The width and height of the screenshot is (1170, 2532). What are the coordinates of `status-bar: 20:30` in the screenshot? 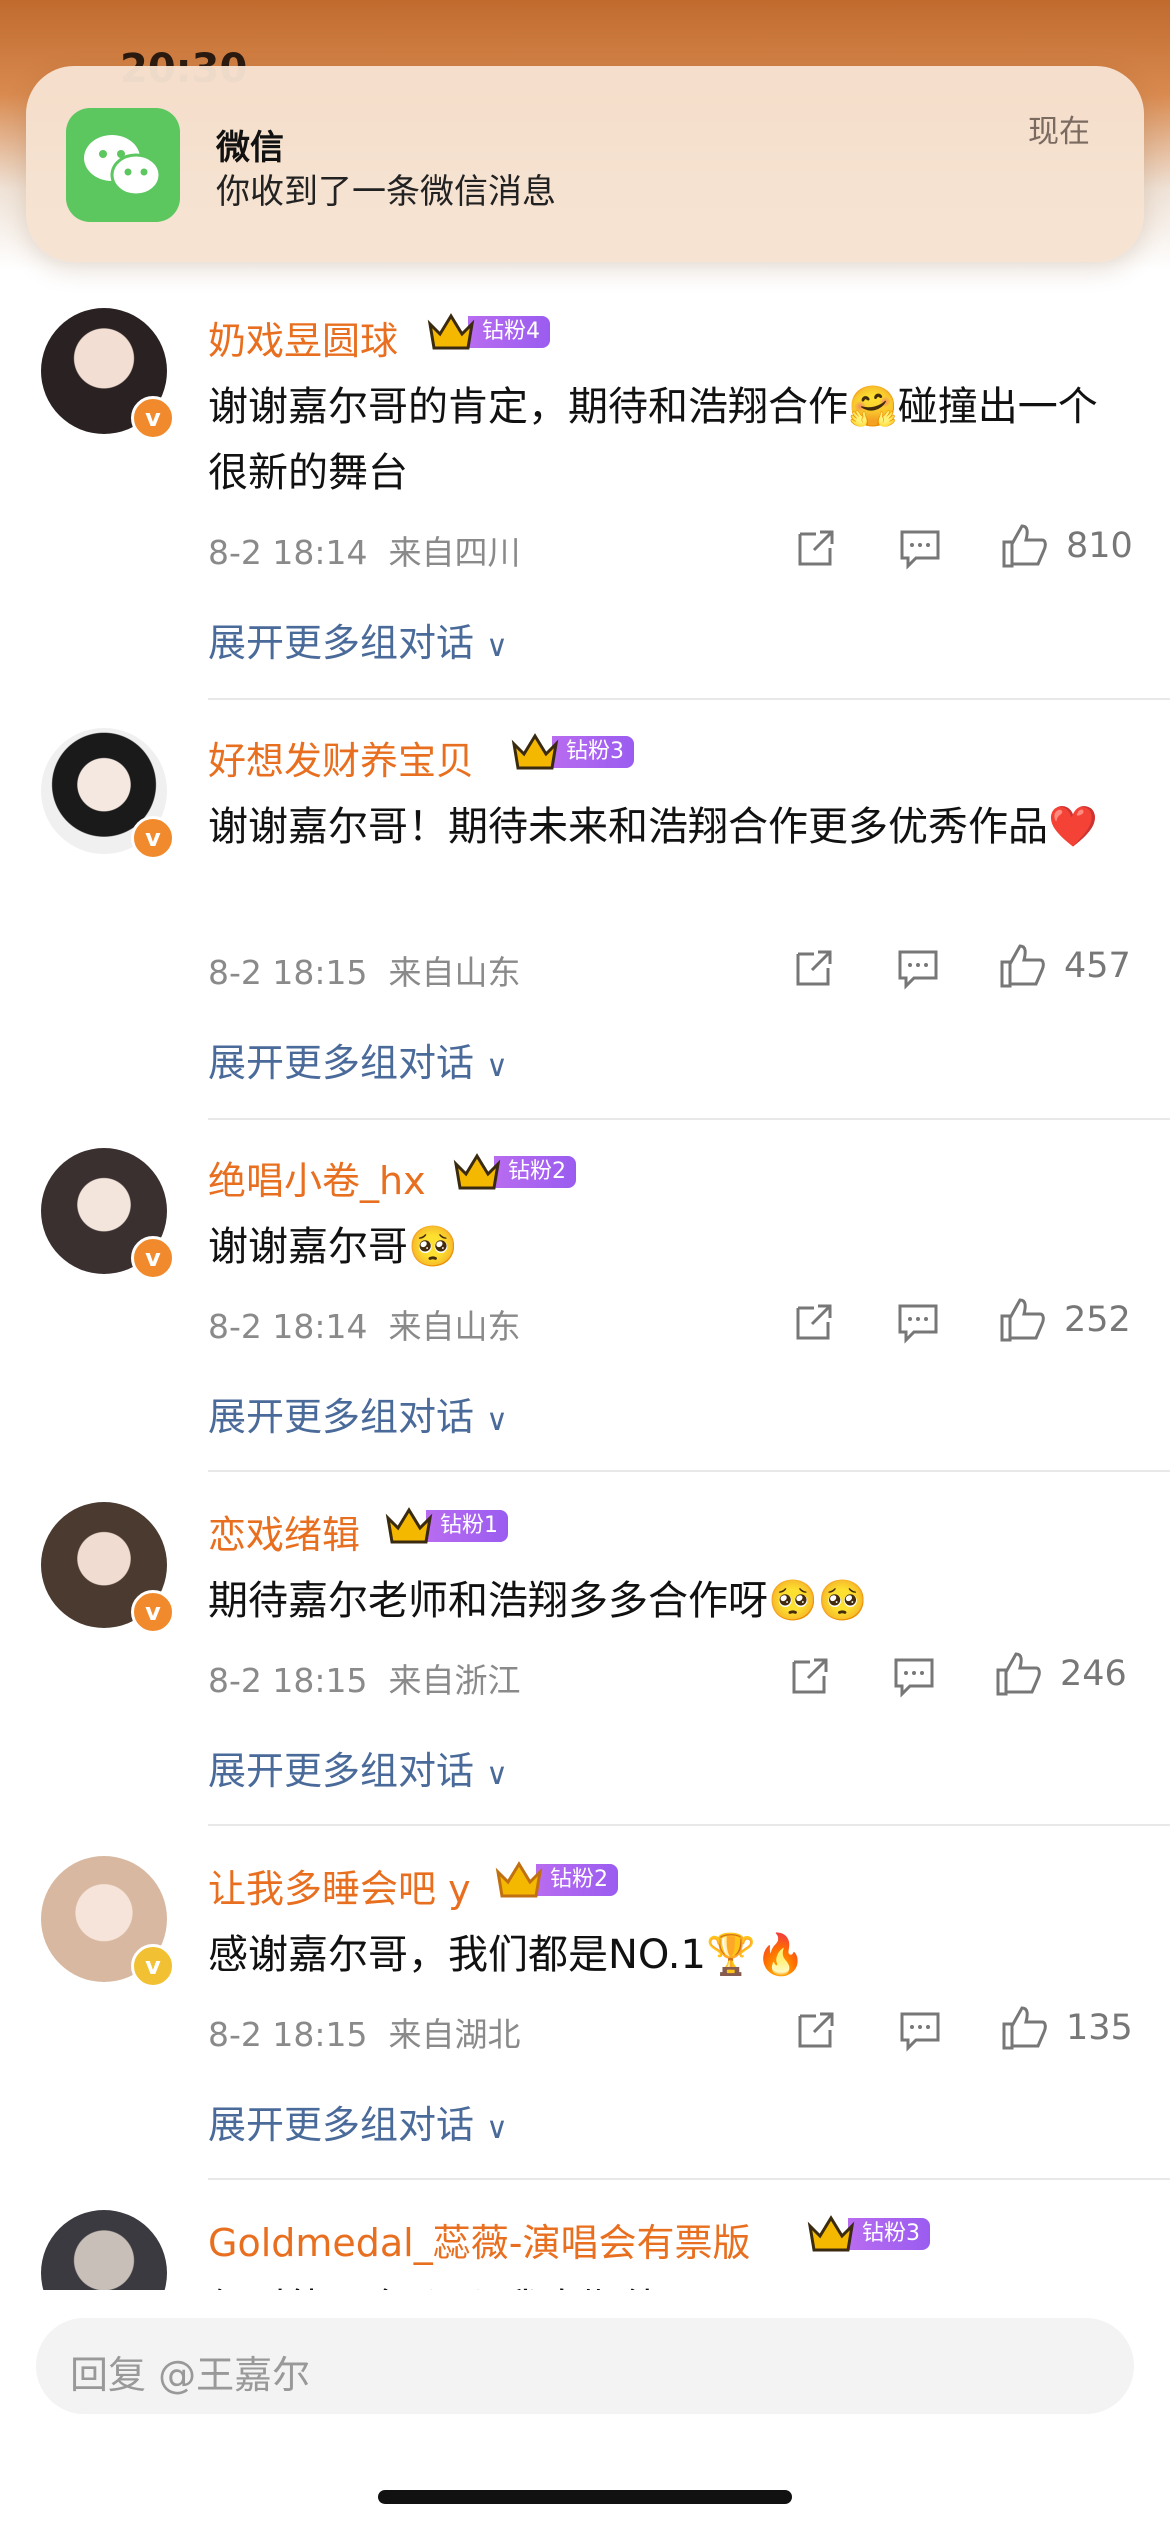 It's located at (585, 46).